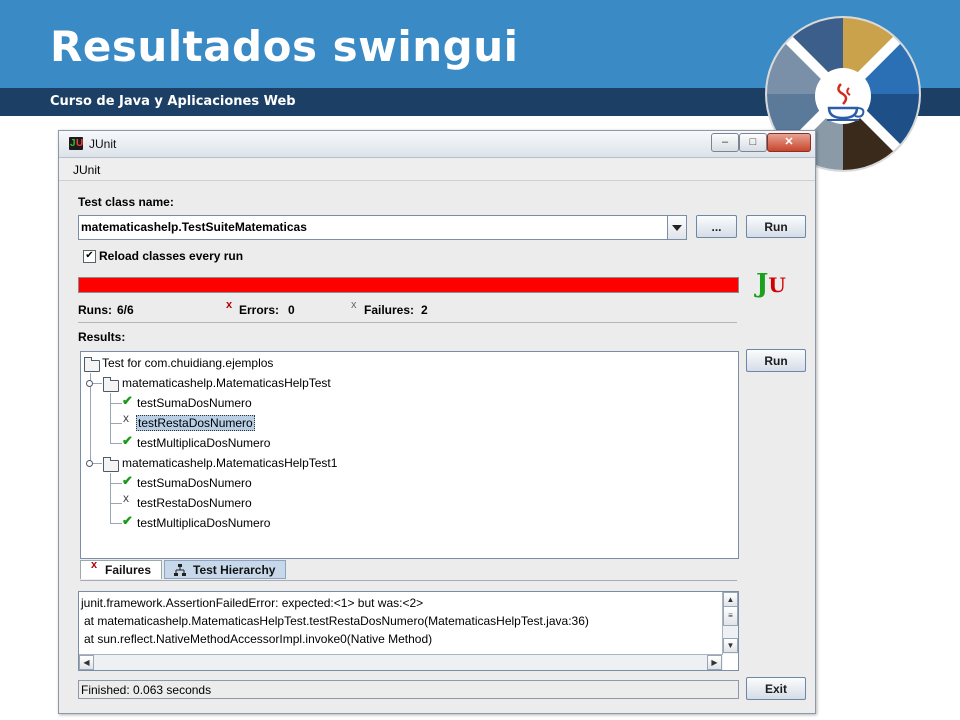  I want to click on selected-test-label: testRestaDosNumero, so click(195, 423).